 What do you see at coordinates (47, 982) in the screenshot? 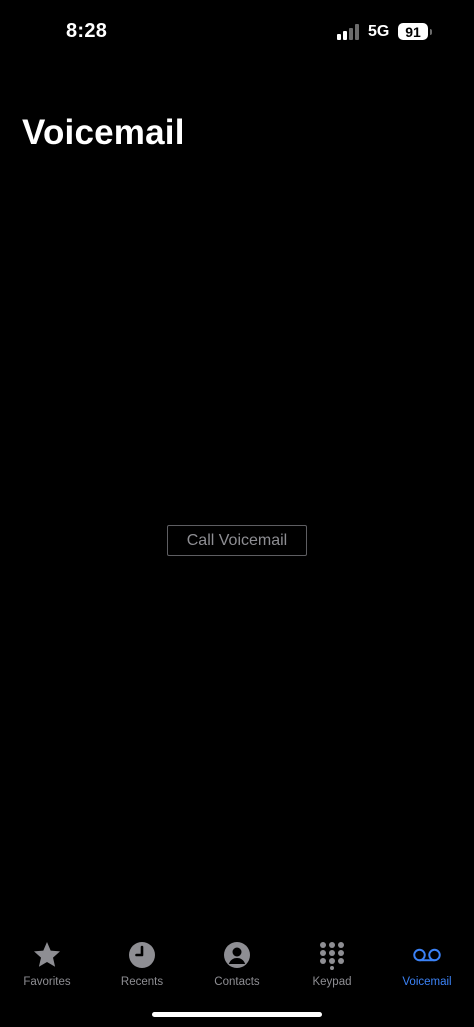
I see `tab-label: Favorites` at bounding box center [47, 982].